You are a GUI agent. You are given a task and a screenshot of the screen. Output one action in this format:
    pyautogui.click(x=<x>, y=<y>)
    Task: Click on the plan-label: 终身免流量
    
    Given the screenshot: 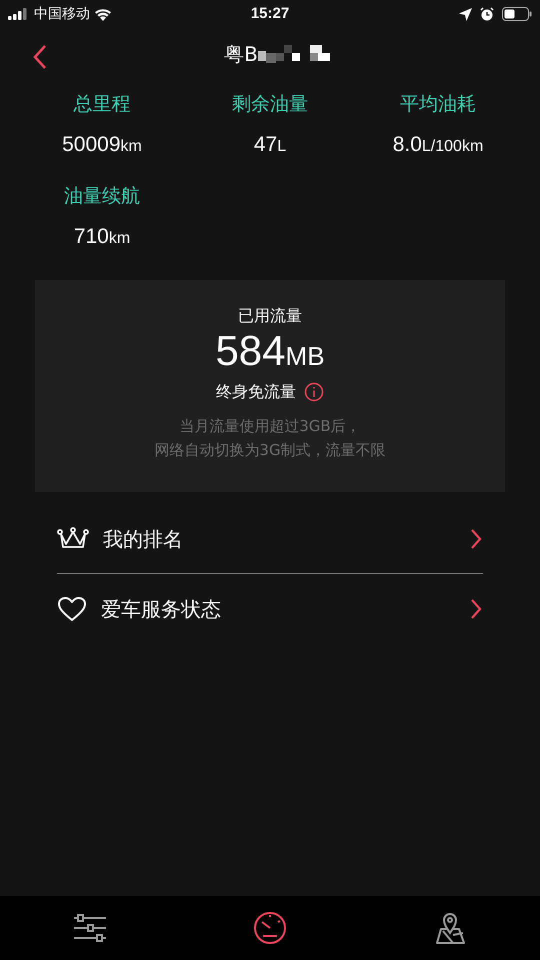 What is the action you would take?
    pyautogui.click(x=256, y=392)
    